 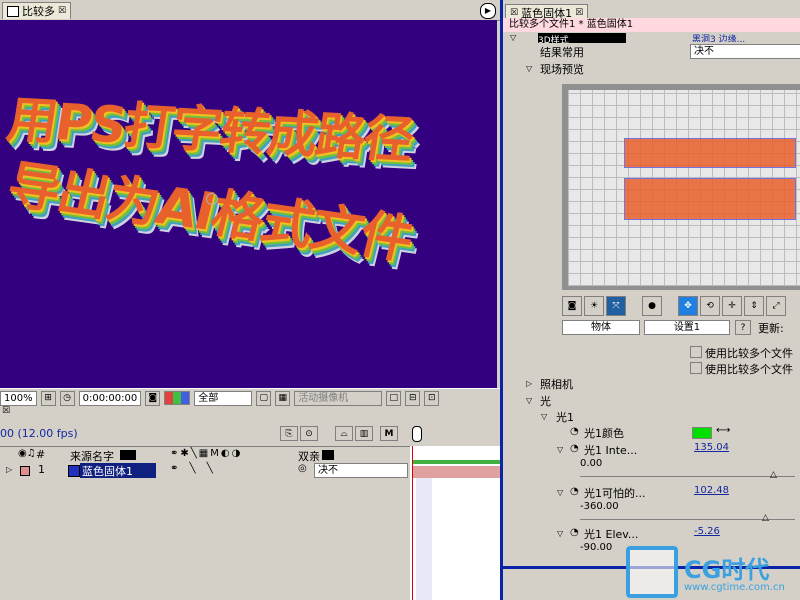 What do you see at coordinates (732, 306) in the screenshot?
I see `pan-tool-icon: ✛` at bounding box center [732, 306].